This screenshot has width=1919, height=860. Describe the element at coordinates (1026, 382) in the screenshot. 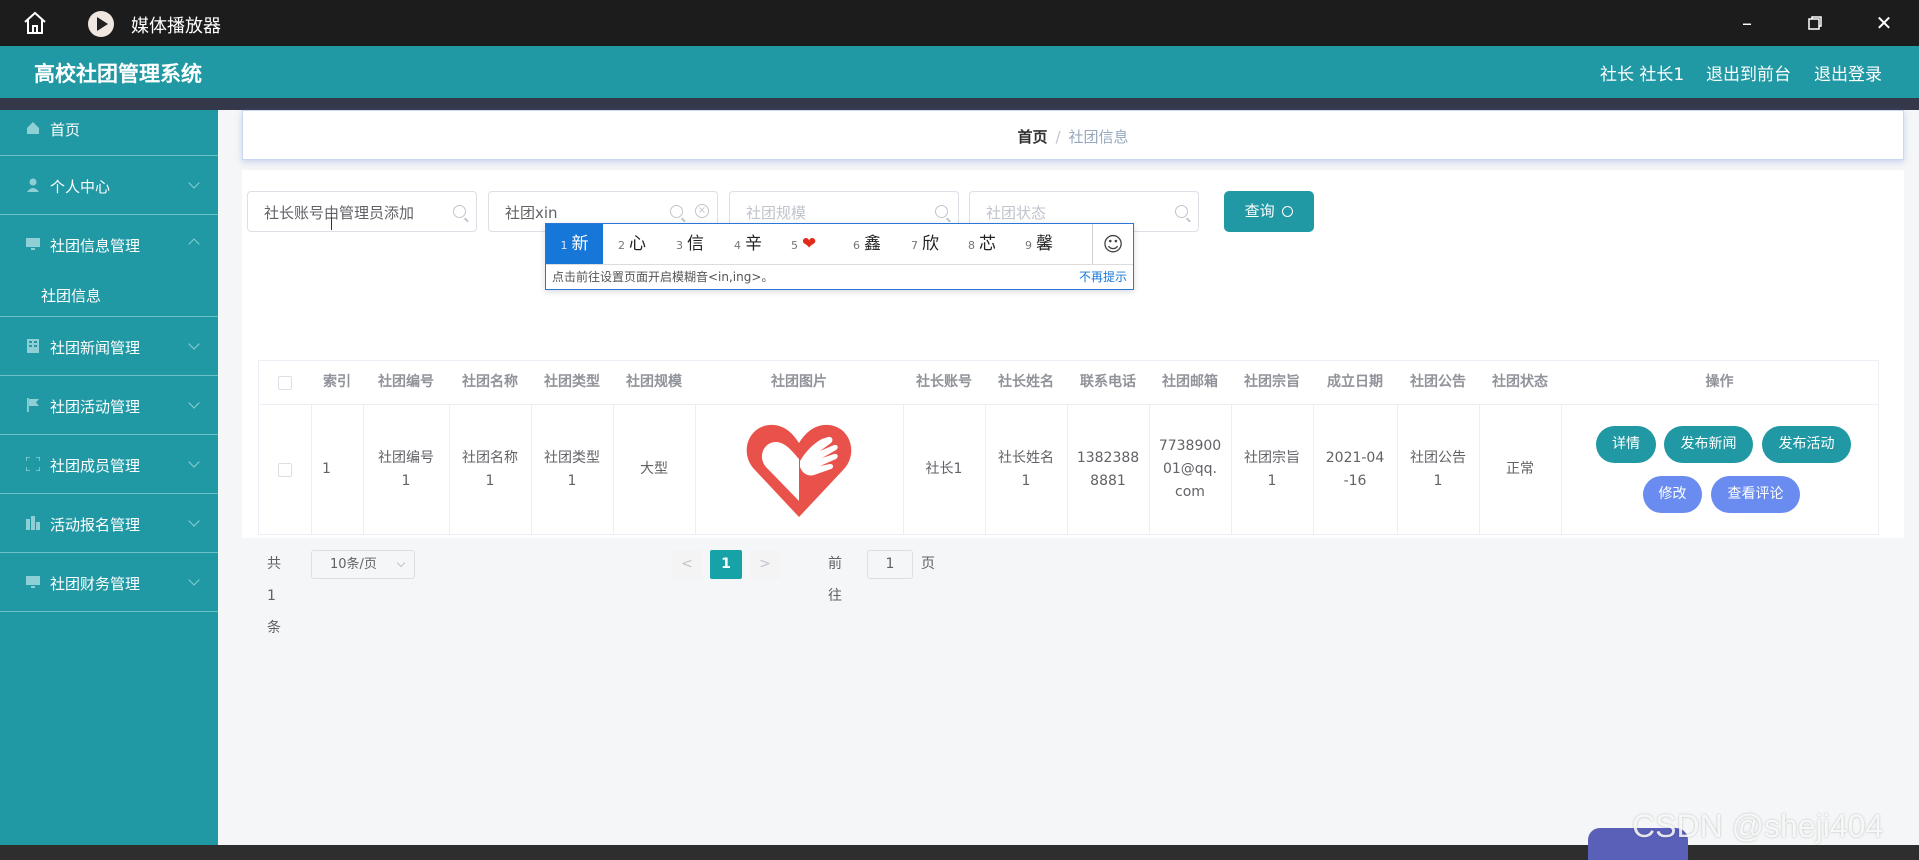

I see `header-leader-name: 社长姓名` at that location.